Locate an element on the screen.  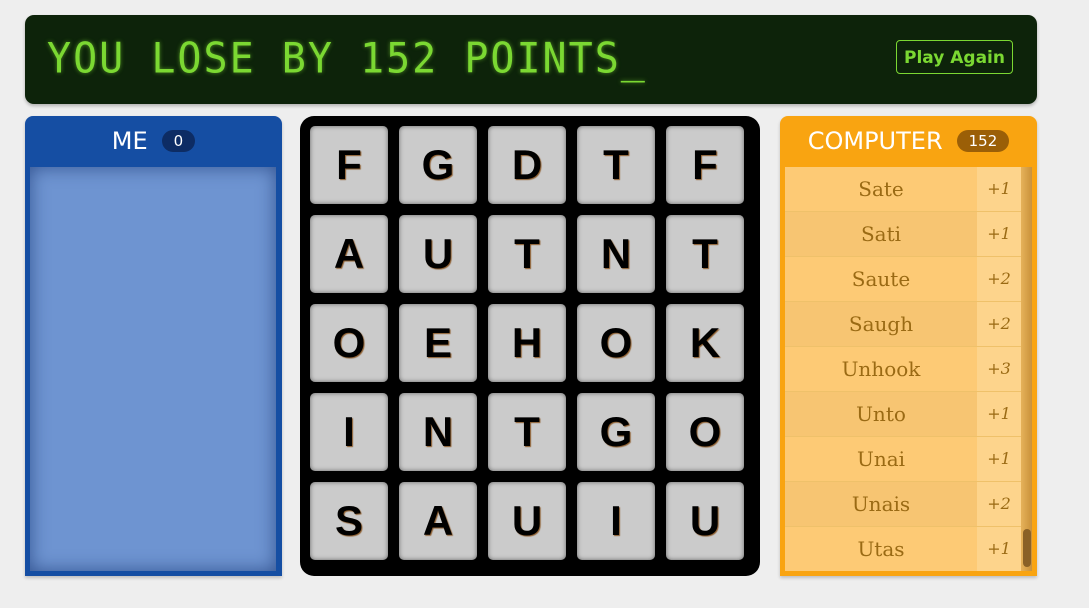
letter-tile: D is located at coordinates (527, 165).